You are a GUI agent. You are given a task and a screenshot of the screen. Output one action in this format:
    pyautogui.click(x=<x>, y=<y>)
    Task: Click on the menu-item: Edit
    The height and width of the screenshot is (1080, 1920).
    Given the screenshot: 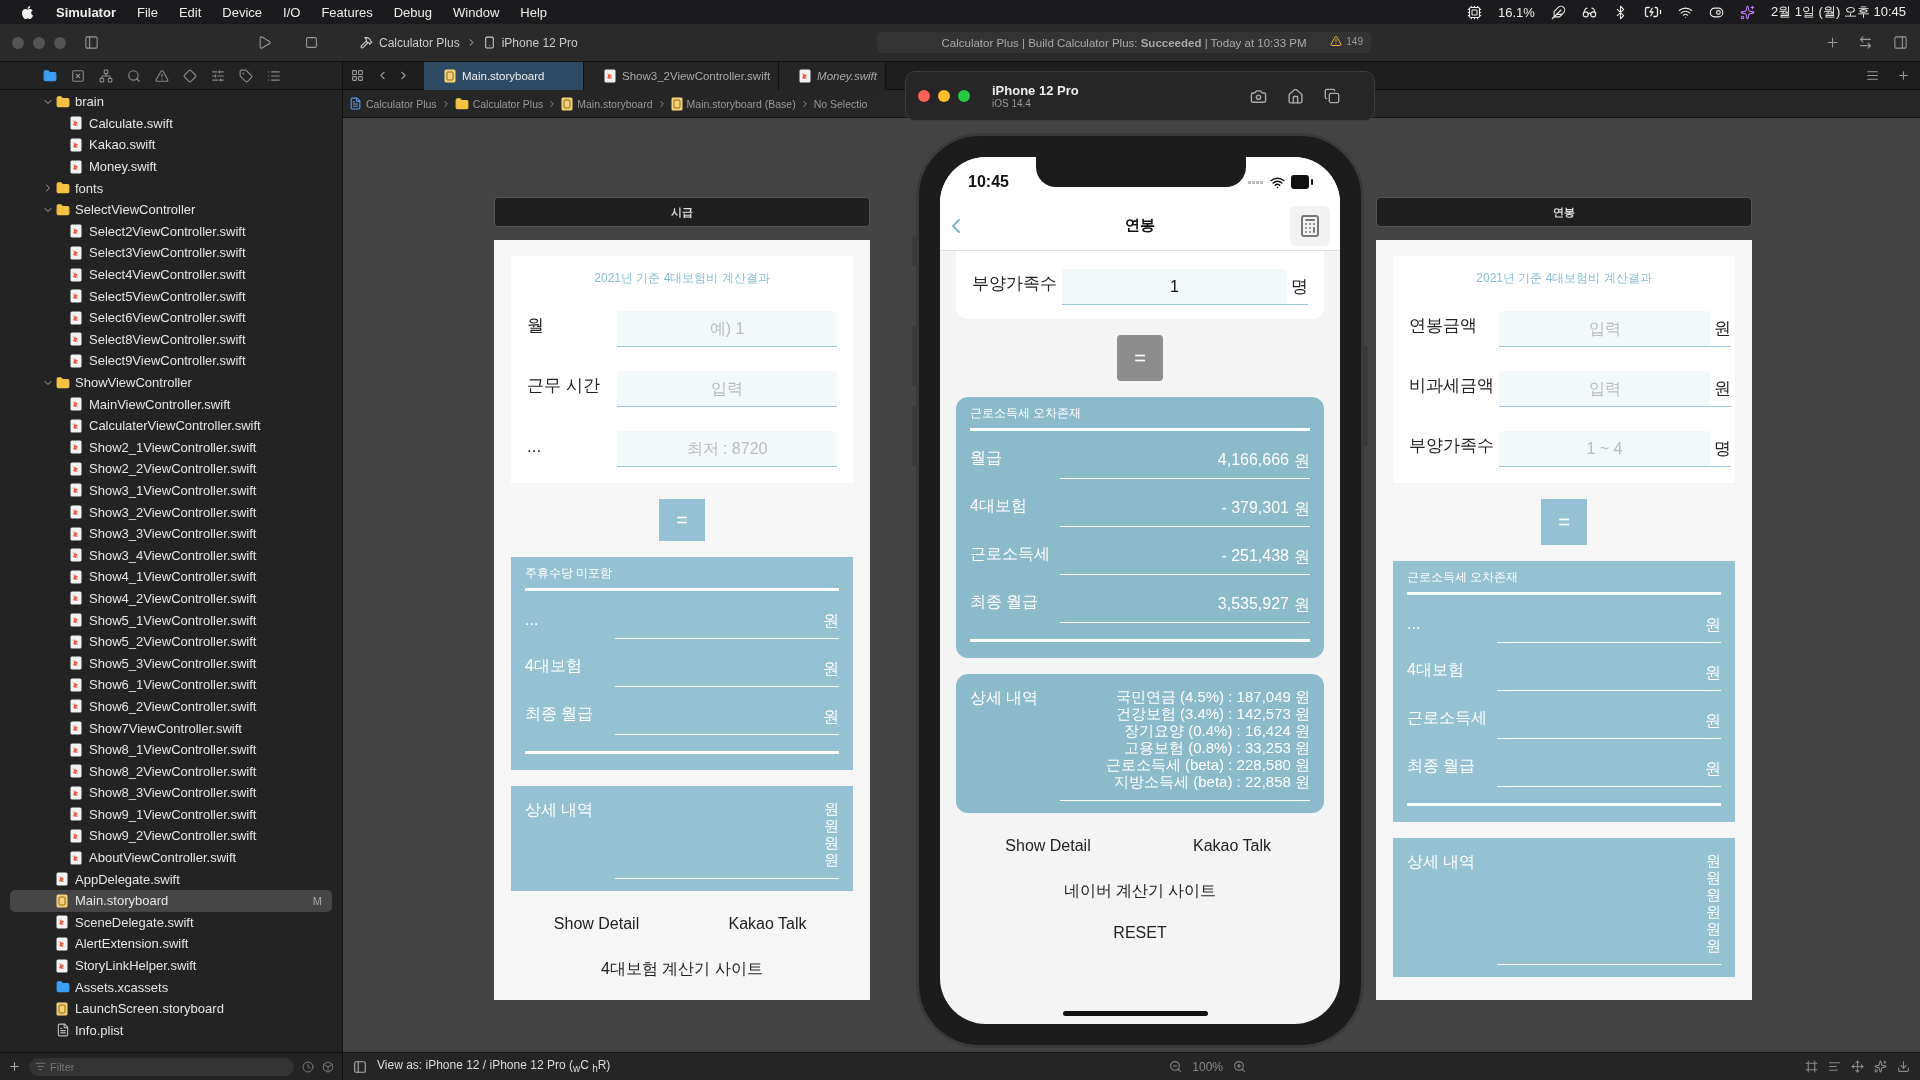 What is the action you would take?
    pyautogui.click(x=190, y=12)
    